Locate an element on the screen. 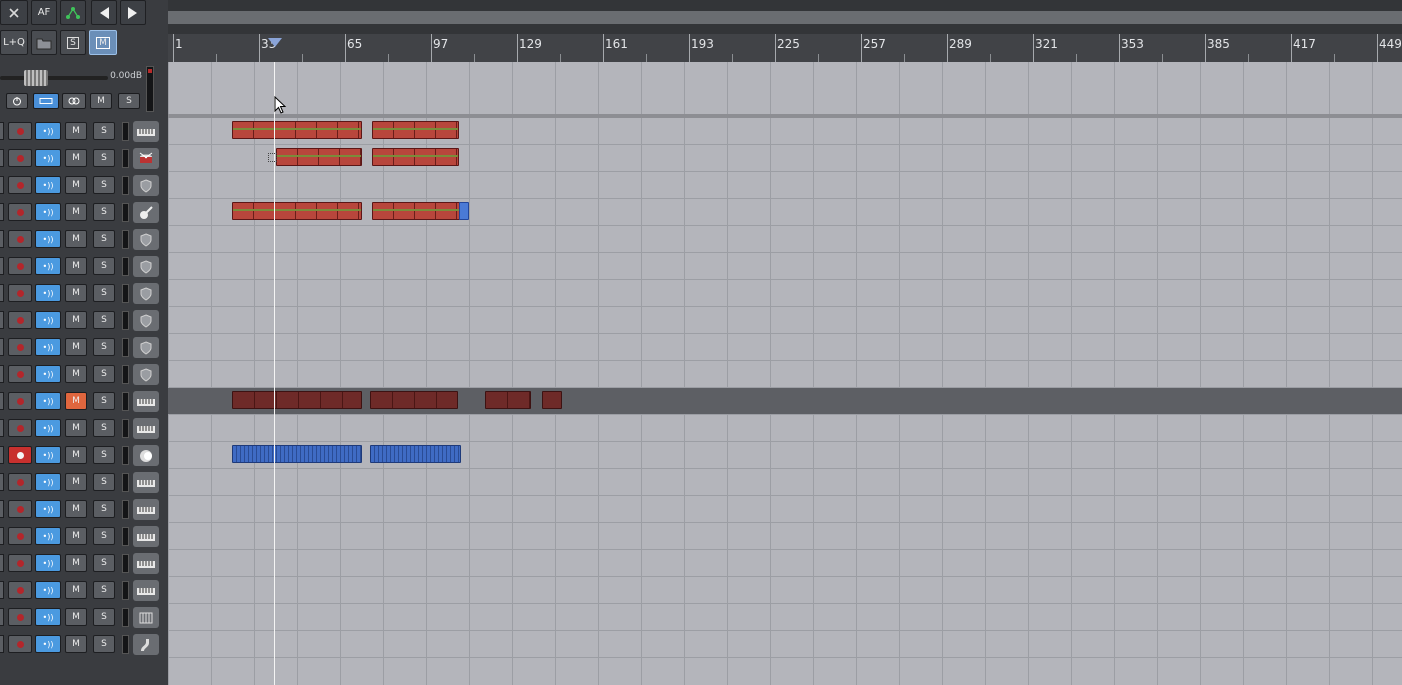 The height and width of the screenshot is (685, 1402). close-icon is located at coordinates (14, 12).